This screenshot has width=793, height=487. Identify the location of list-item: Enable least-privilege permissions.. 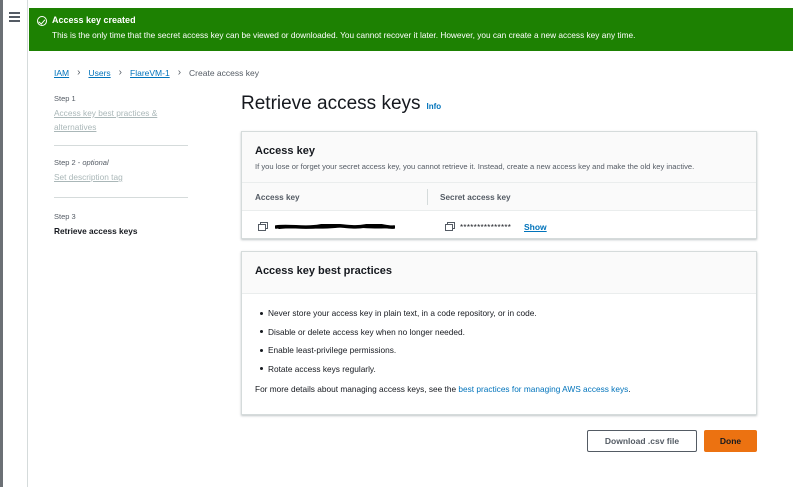
(499, 354).